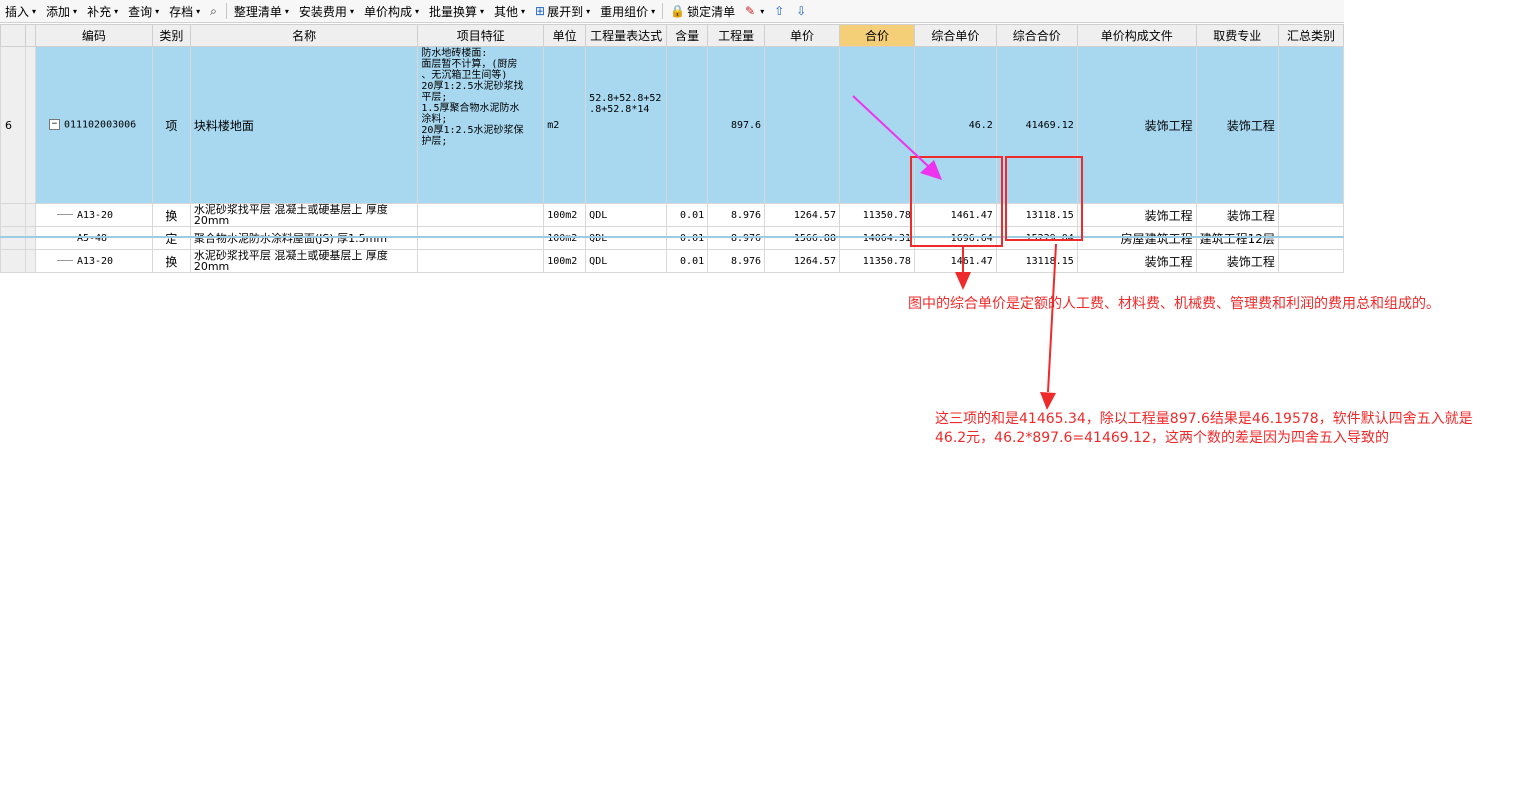  What do you see at coordinates (890, 131) in the screenshot?
I see `magenta-arrow-line` at bounding box center [890, 131].